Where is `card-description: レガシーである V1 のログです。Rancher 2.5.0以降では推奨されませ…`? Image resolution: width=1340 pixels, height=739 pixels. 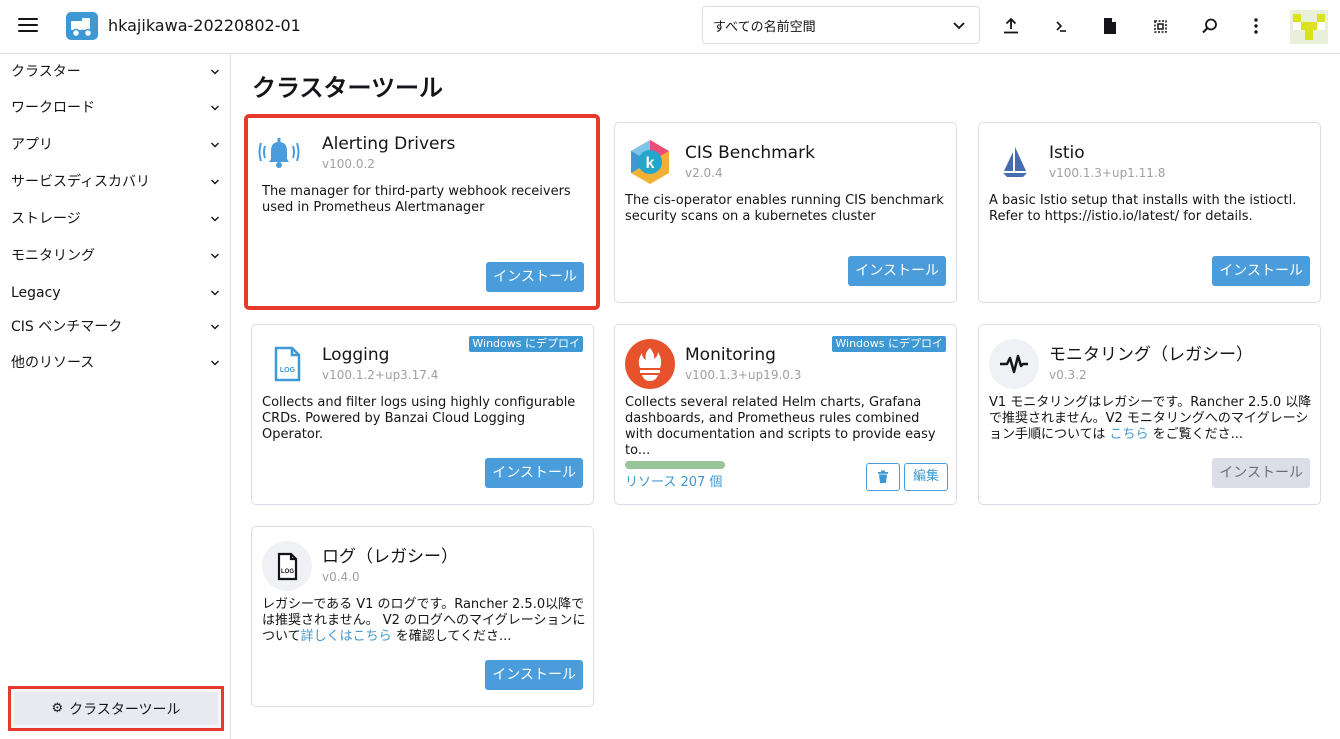
card-description: レガシーである V1 のログです。Rancher 2.5.0以降では推奨されませ… is located at coordinates (425, 621).